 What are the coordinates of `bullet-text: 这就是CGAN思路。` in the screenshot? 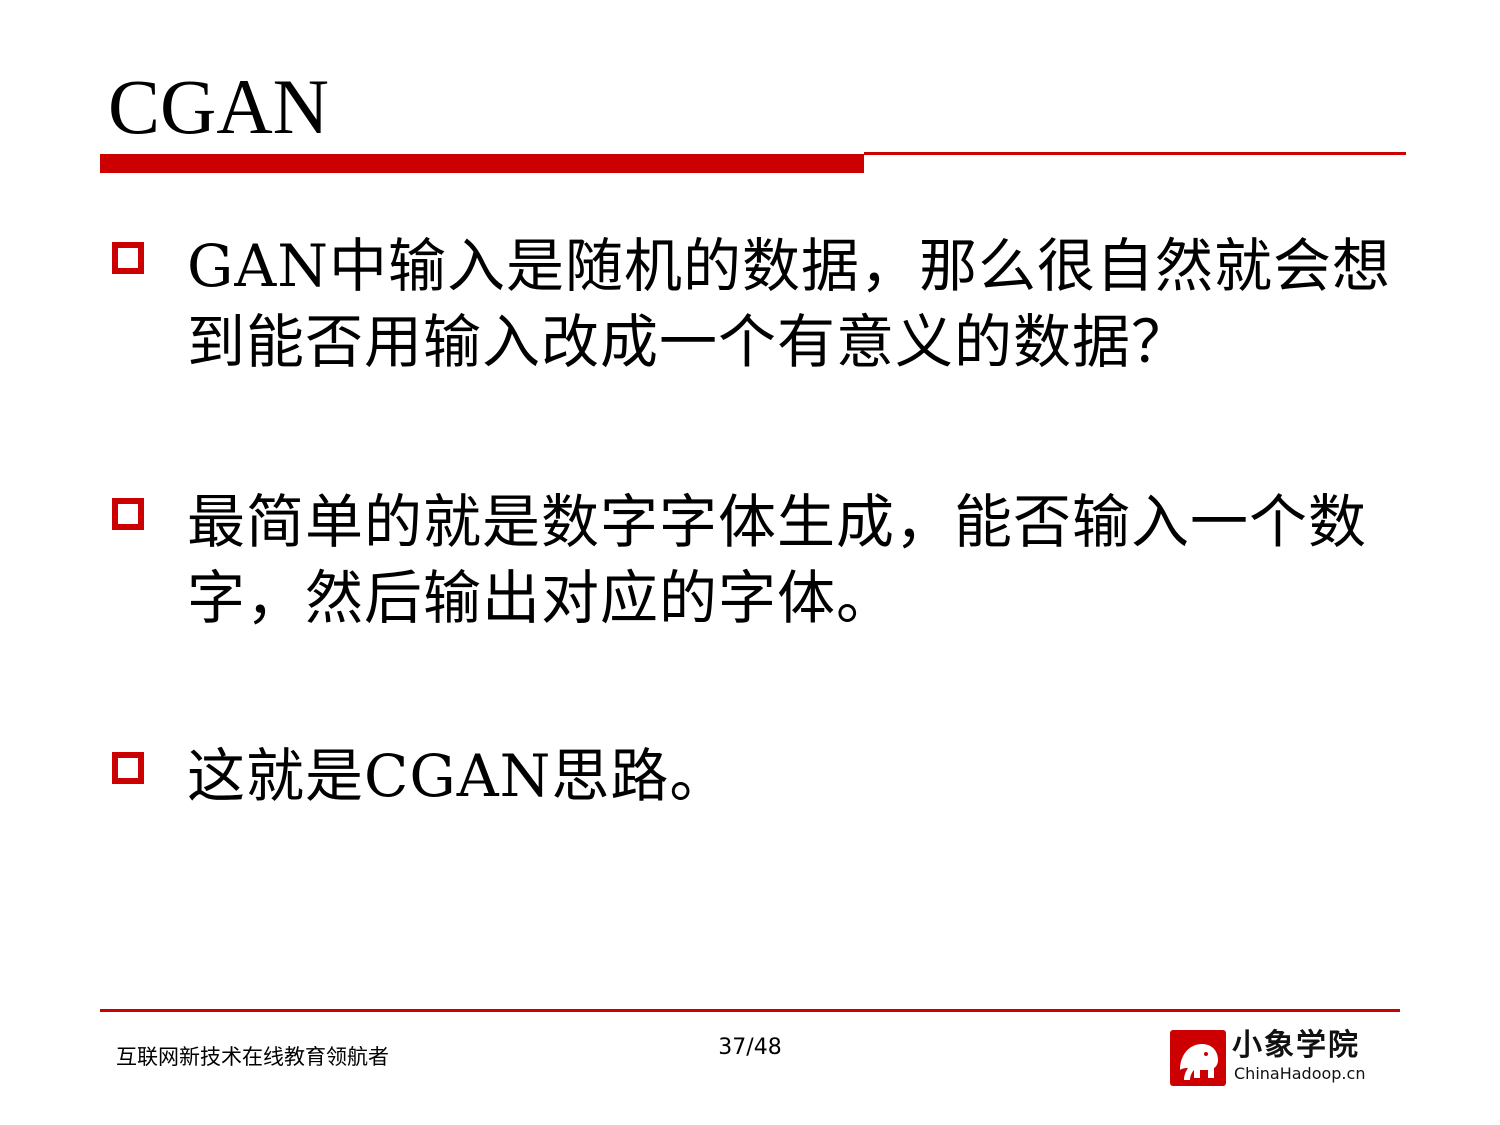 It's located at (458, 776).